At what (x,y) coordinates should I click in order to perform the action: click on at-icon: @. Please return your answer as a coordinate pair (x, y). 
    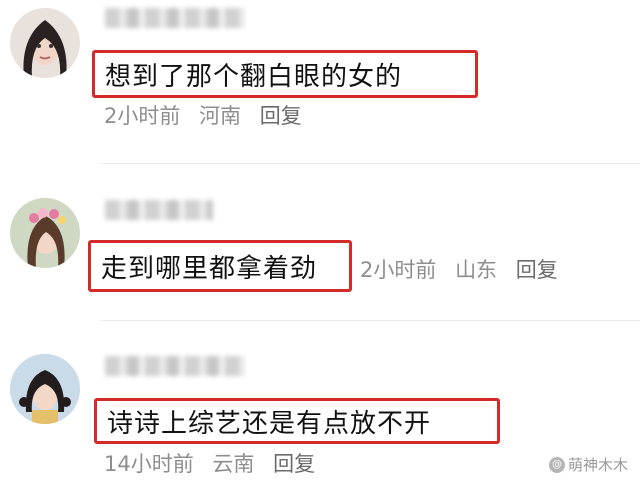
    Looking at the image, I should click on (556, 464).